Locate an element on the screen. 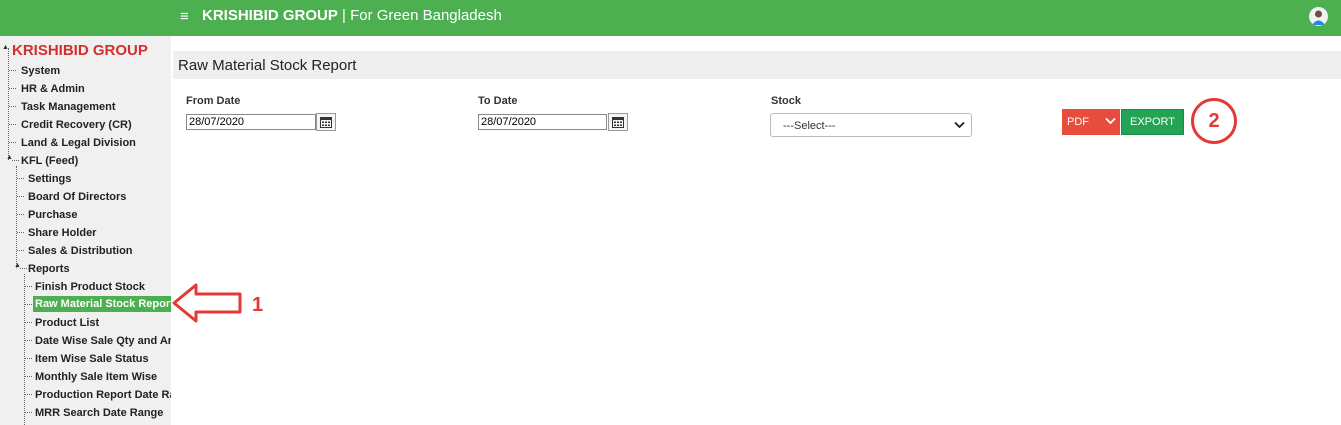 This screenshot has width=1341, height=425. user-avatar is located at coordinates (1318, 16).